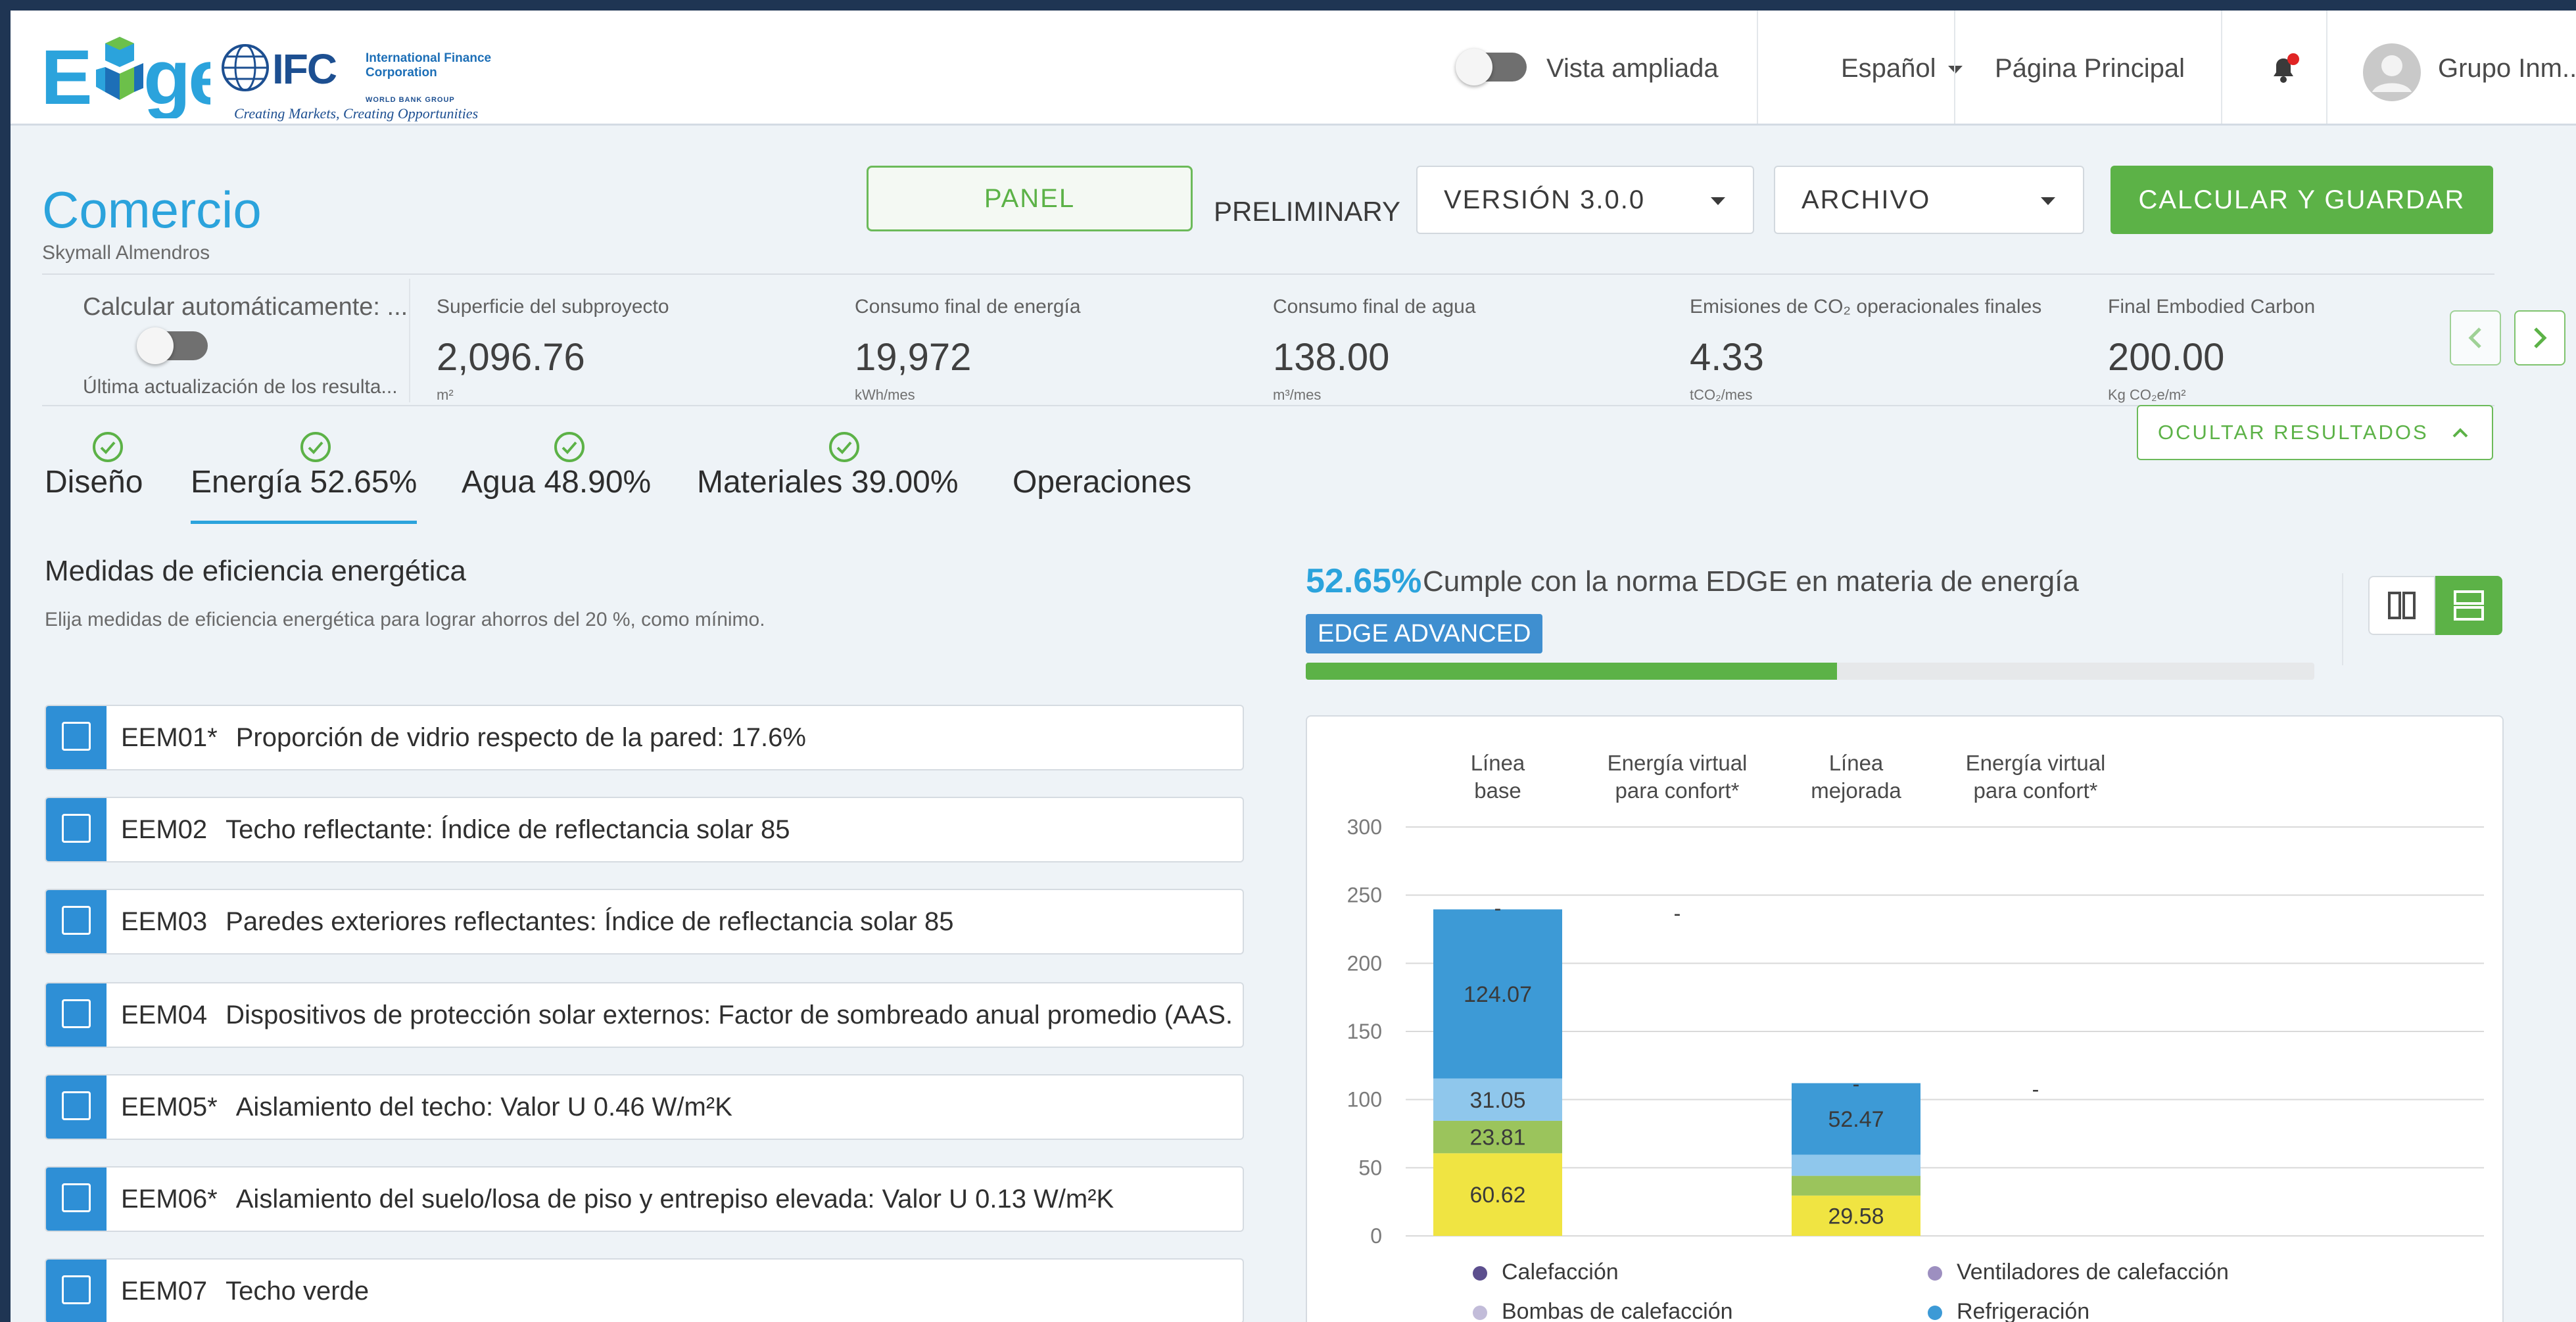 This screenshot has height=1322, width=2576. What do you see at coordinates (1332, 357) in the screenshot?
I see `result-value: 138.00` at bounding box center [1332, 357].